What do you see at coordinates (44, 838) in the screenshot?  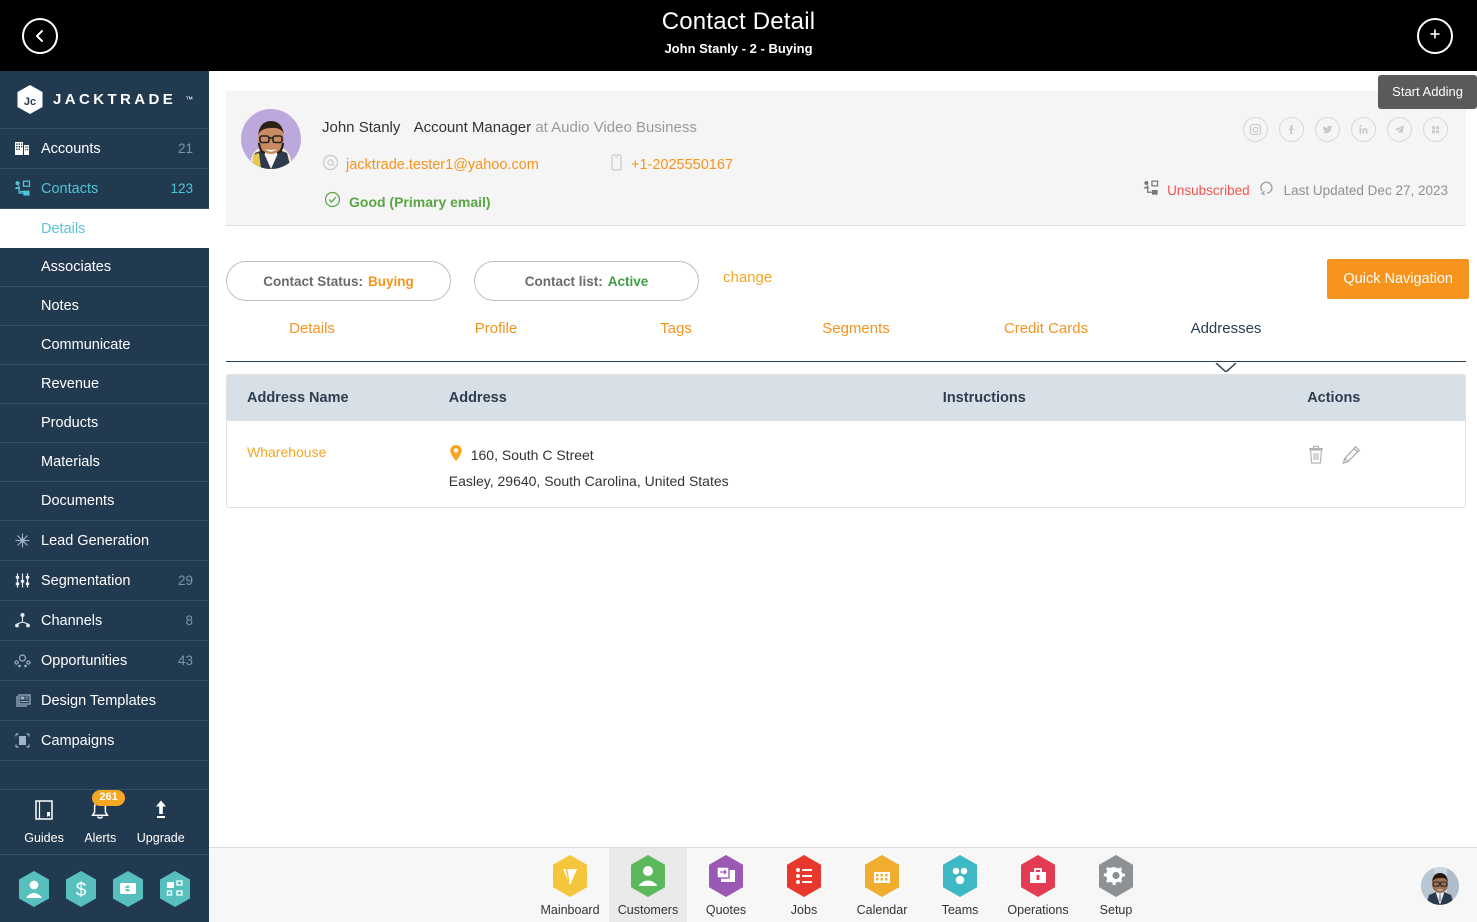 I see `guides-label: Guides` at bounding box center [44, 838].